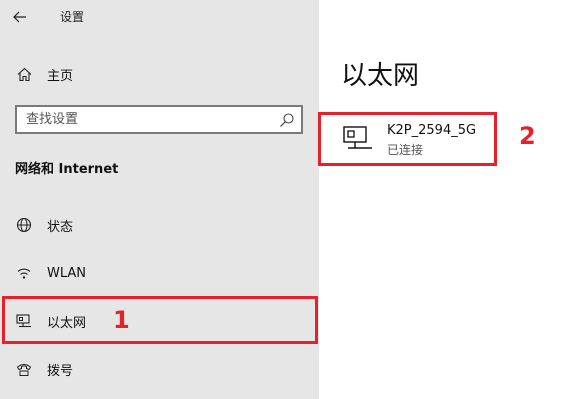 The image size is (568, 399). What do you see at coordinates (159, 369) in the screenshot?
I see `sidebar-item-dialup: 拨号` at bounding box center [159, 369].